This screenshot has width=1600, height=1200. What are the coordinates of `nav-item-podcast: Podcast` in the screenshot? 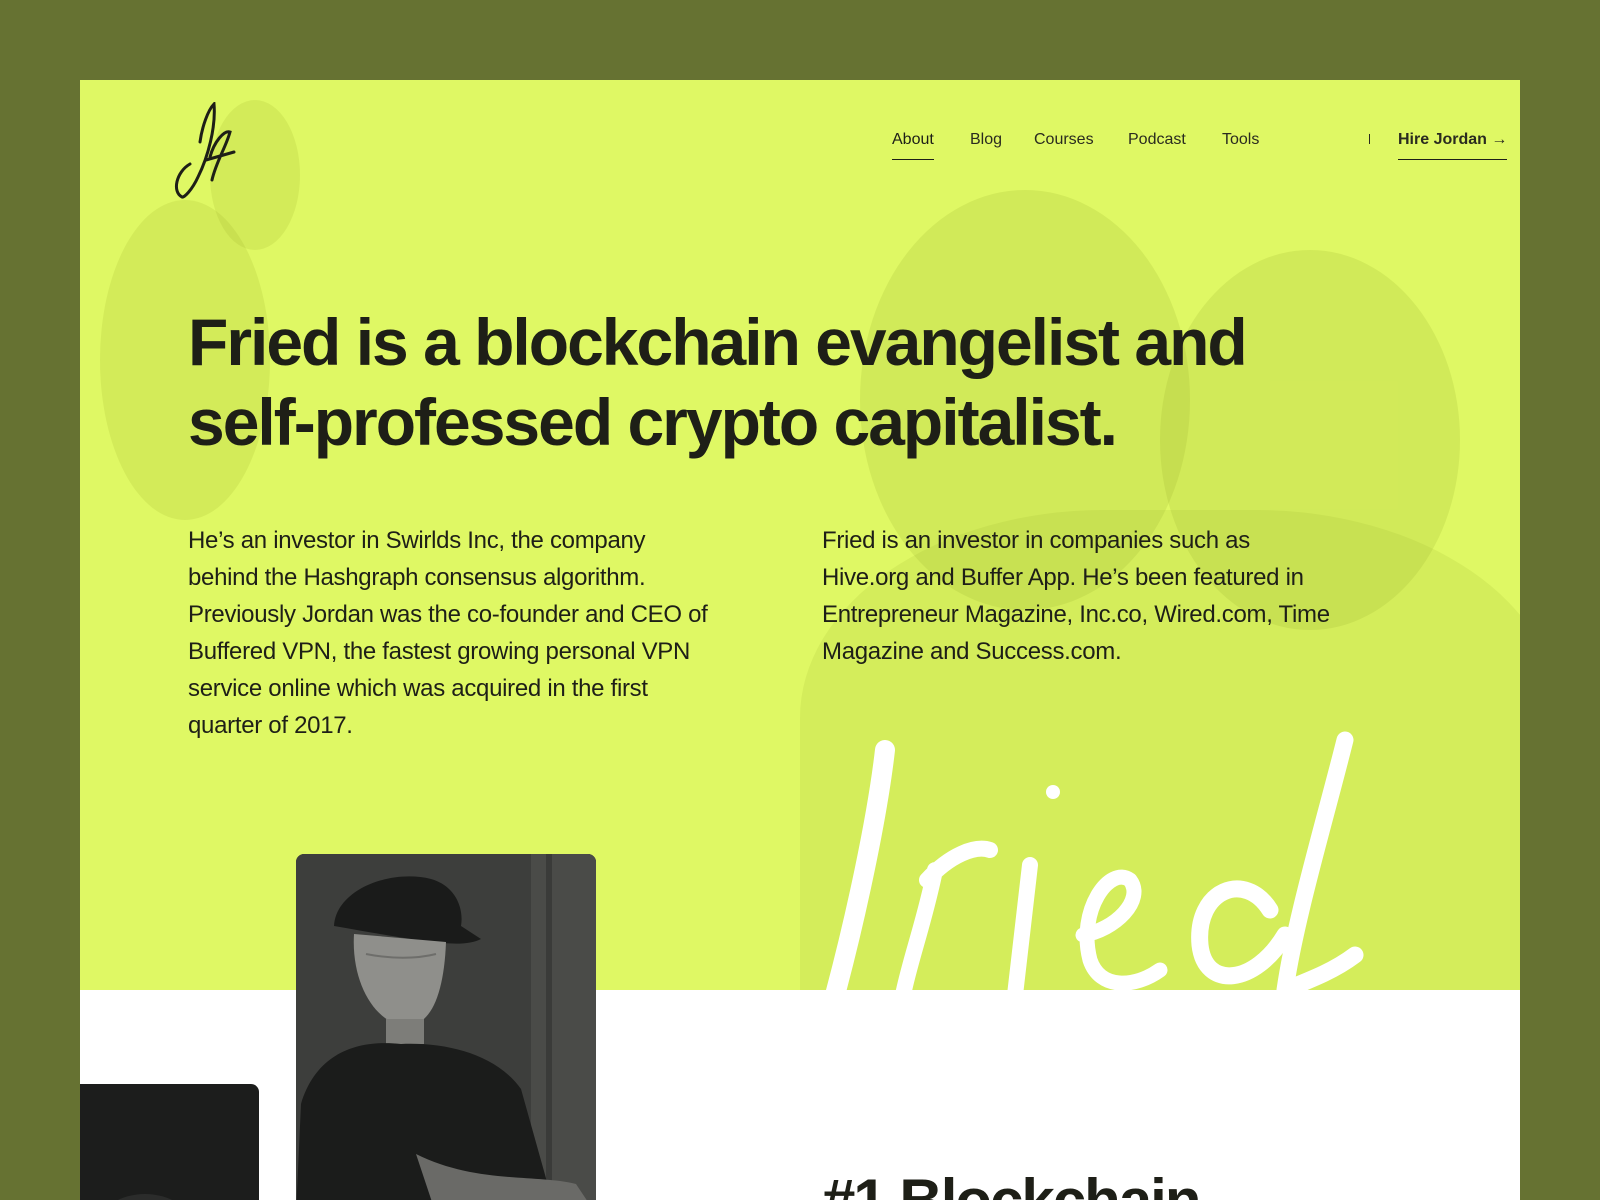 It's located at (1157, 144).